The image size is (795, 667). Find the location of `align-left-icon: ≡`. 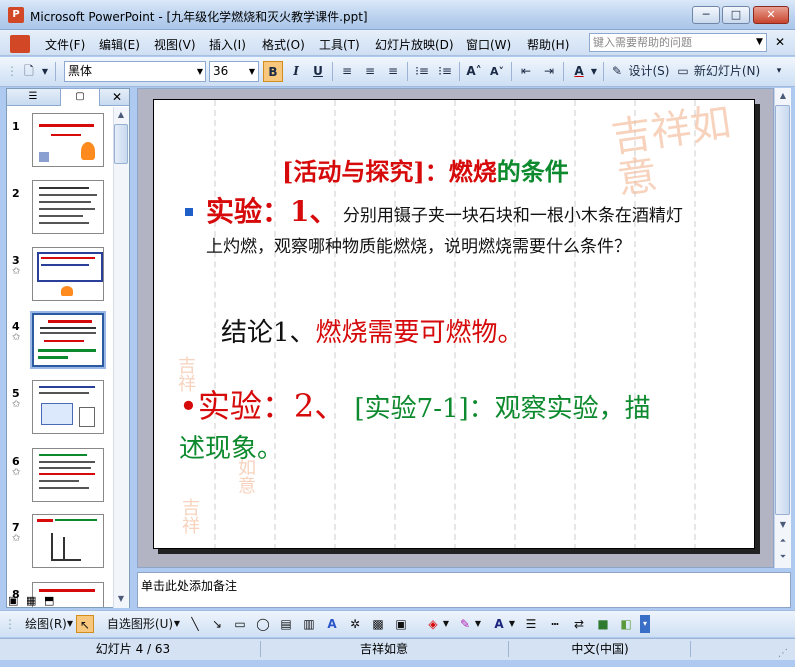

align-left-icon: ≡ is located at coordinates (347, 71).